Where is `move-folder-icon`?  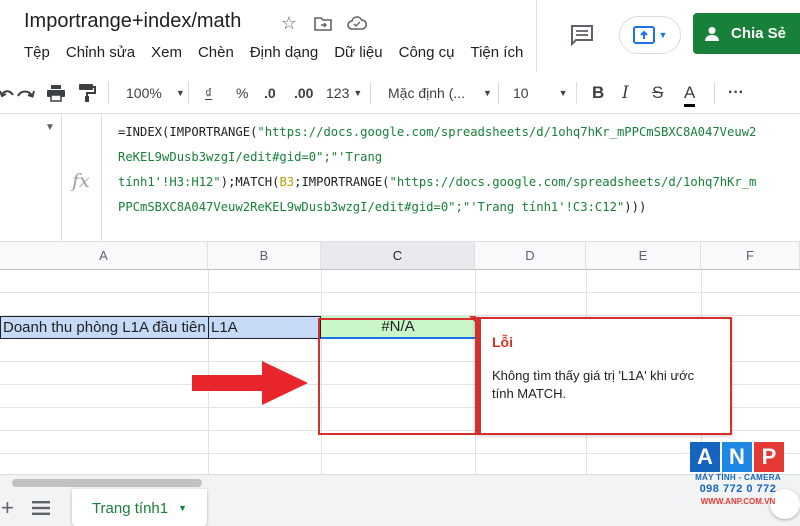
move-folder-icon is located at coordinates (323, 23).